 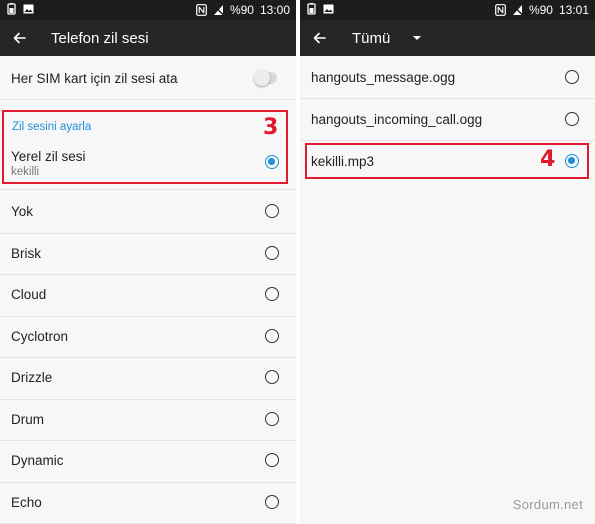 I want to click on ringtone-label: Drizzle, so click(x=32, y=377).